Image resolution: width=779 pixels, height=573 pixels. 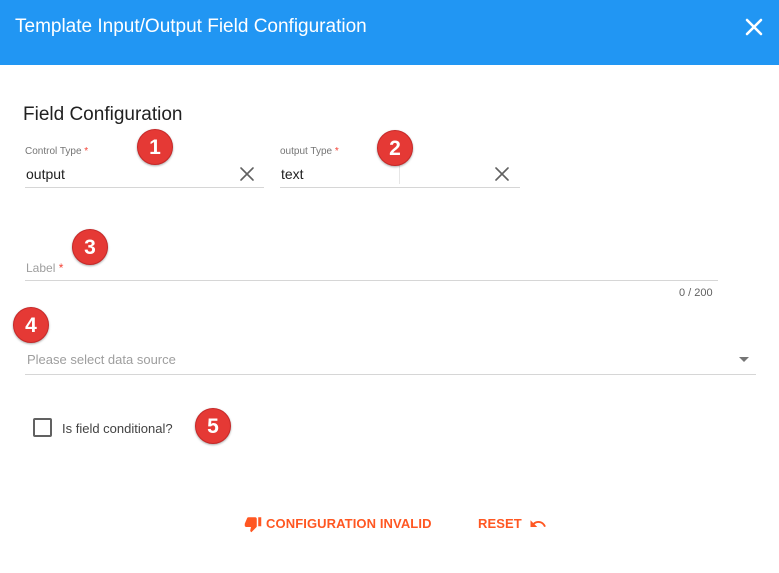 What do you see at coordinates (213, 426) in the screenshot?
I see `badge-5: 5` at bounding box center [213, 426].